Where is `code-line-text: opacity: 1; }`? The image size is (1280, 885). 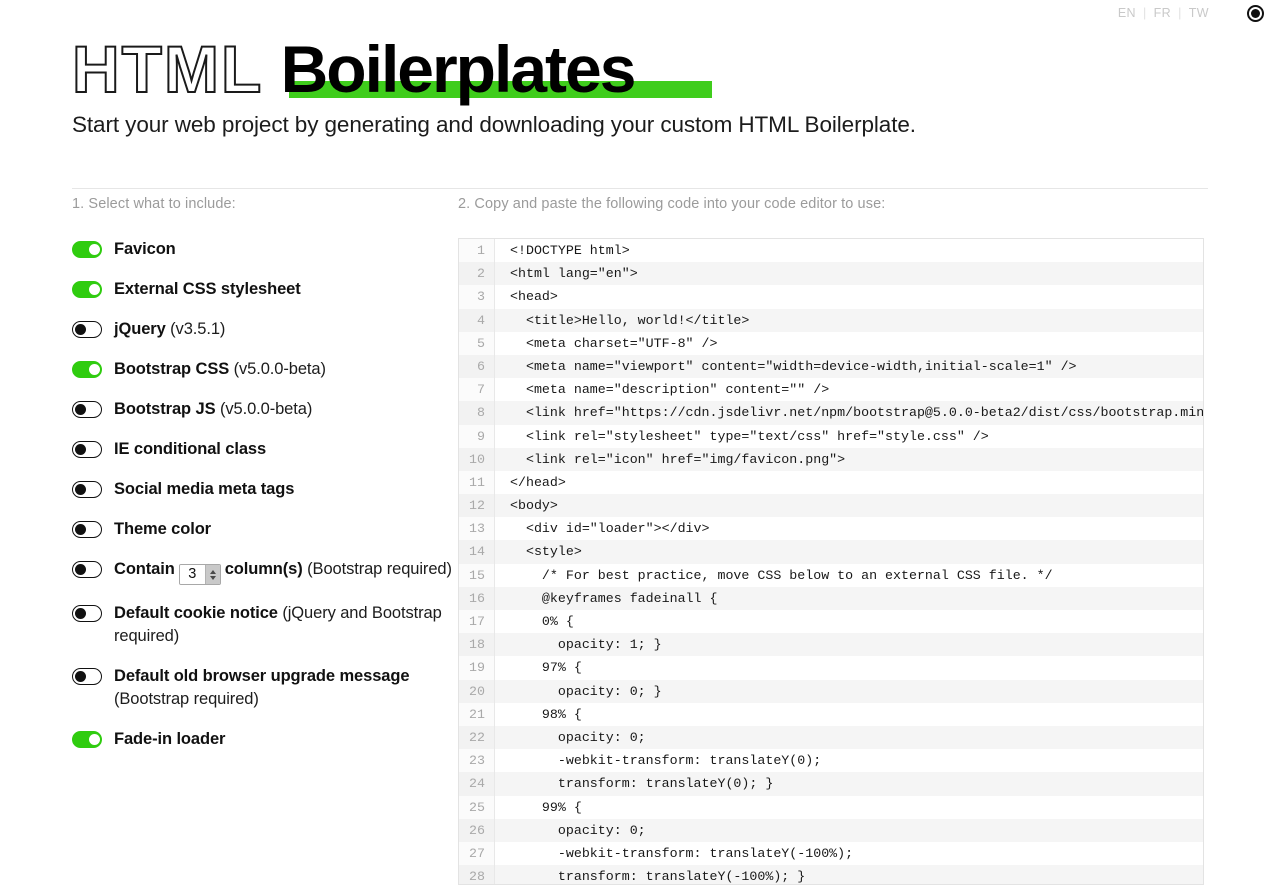
code-line-text: opacity: 1; } is located at coordinates (586, 645).